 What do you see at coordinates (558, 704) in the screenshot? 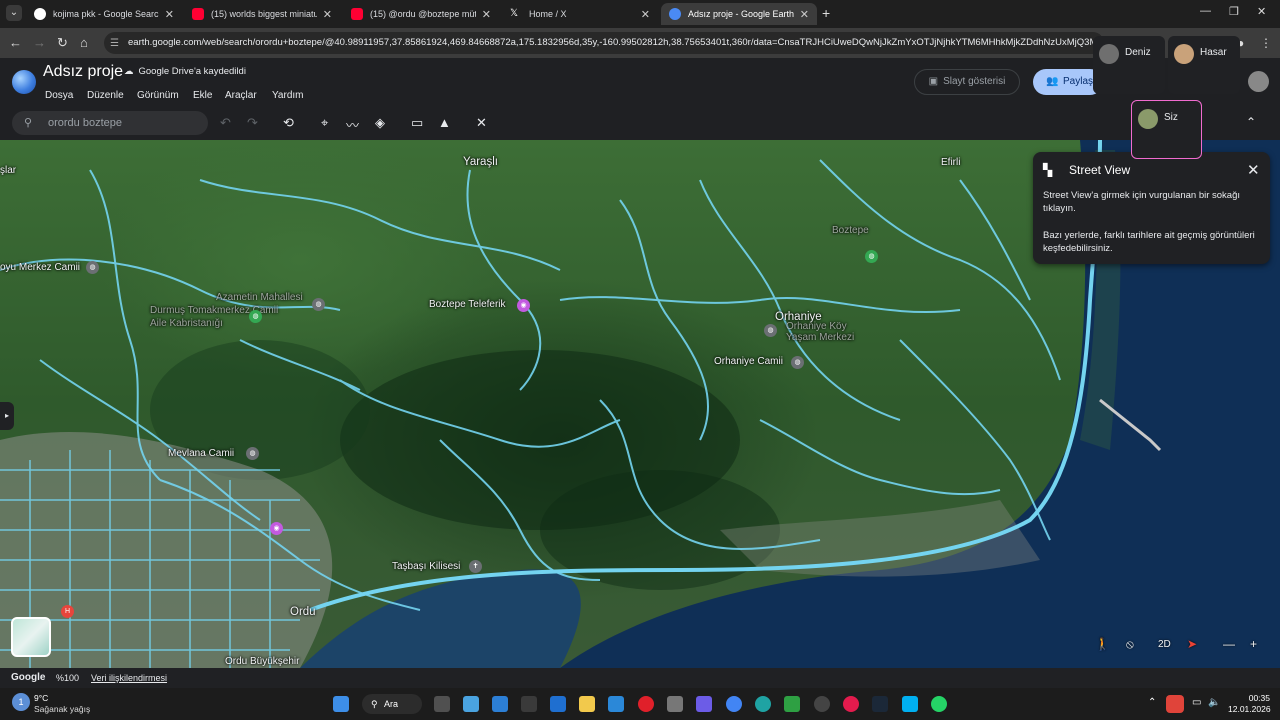
I see `outlook-icon` at bounding box center [558, 704].